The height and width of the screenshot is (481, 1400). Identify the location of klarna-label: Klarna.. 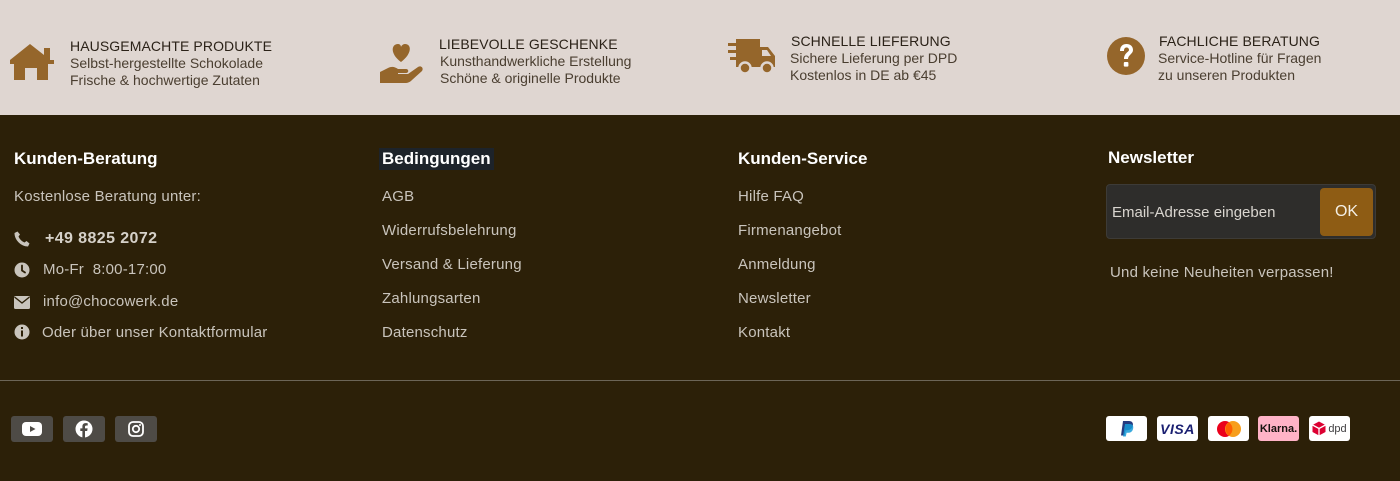
(1278, 428).